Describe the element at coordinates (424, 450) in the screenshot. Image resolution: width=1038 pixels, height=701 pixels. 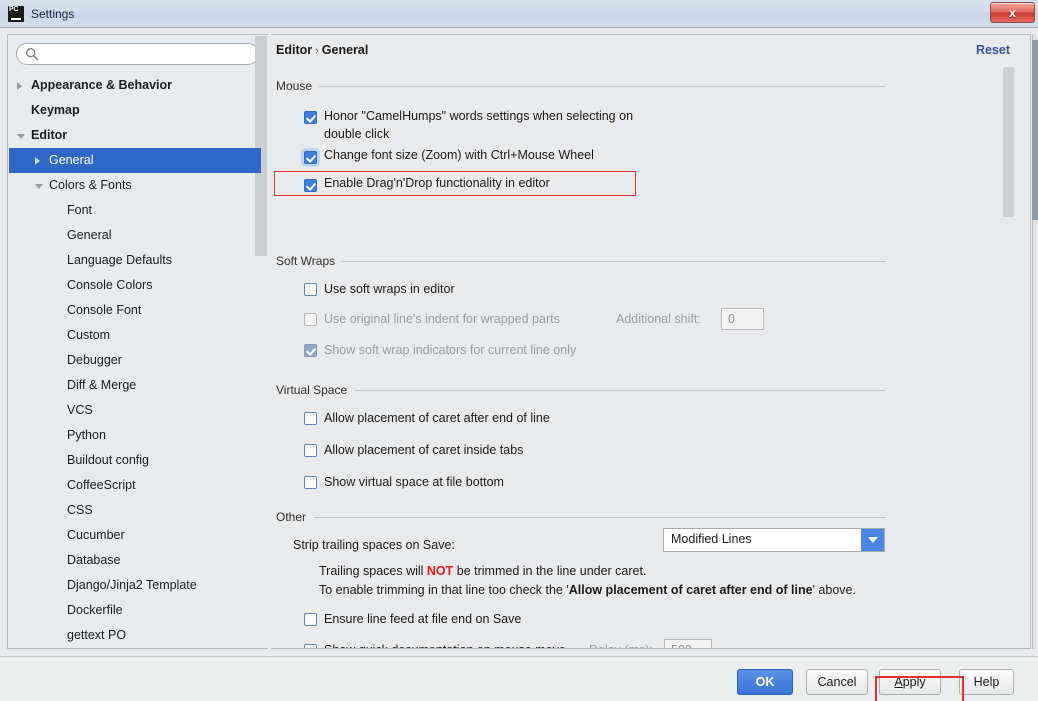
I see `label-caret-inside-tabs: Allow placement of caret inside tabs` at that location.